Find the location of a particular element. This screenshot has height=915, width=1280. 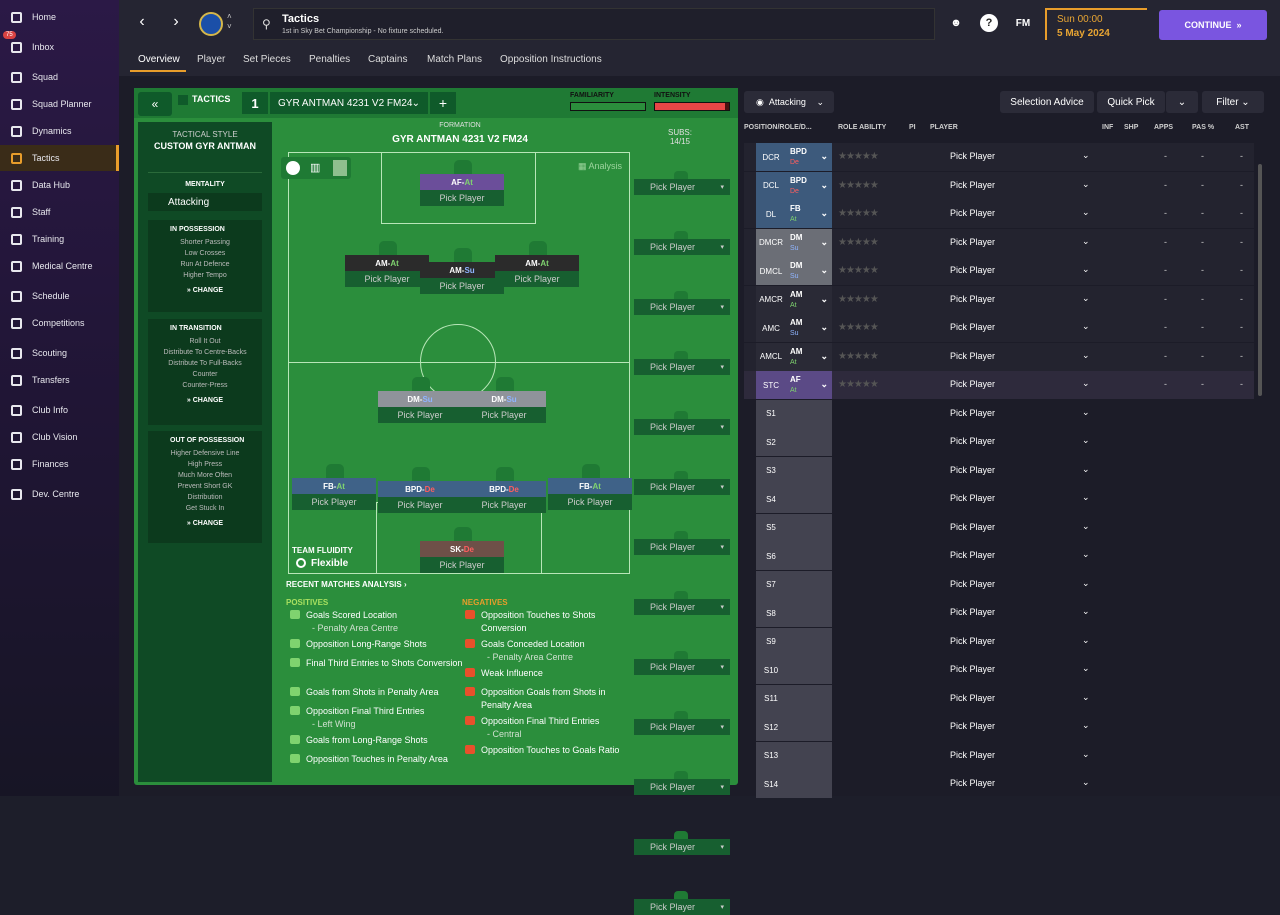

role-cell: AM At ⌄ is located at coordinates (809, 299).